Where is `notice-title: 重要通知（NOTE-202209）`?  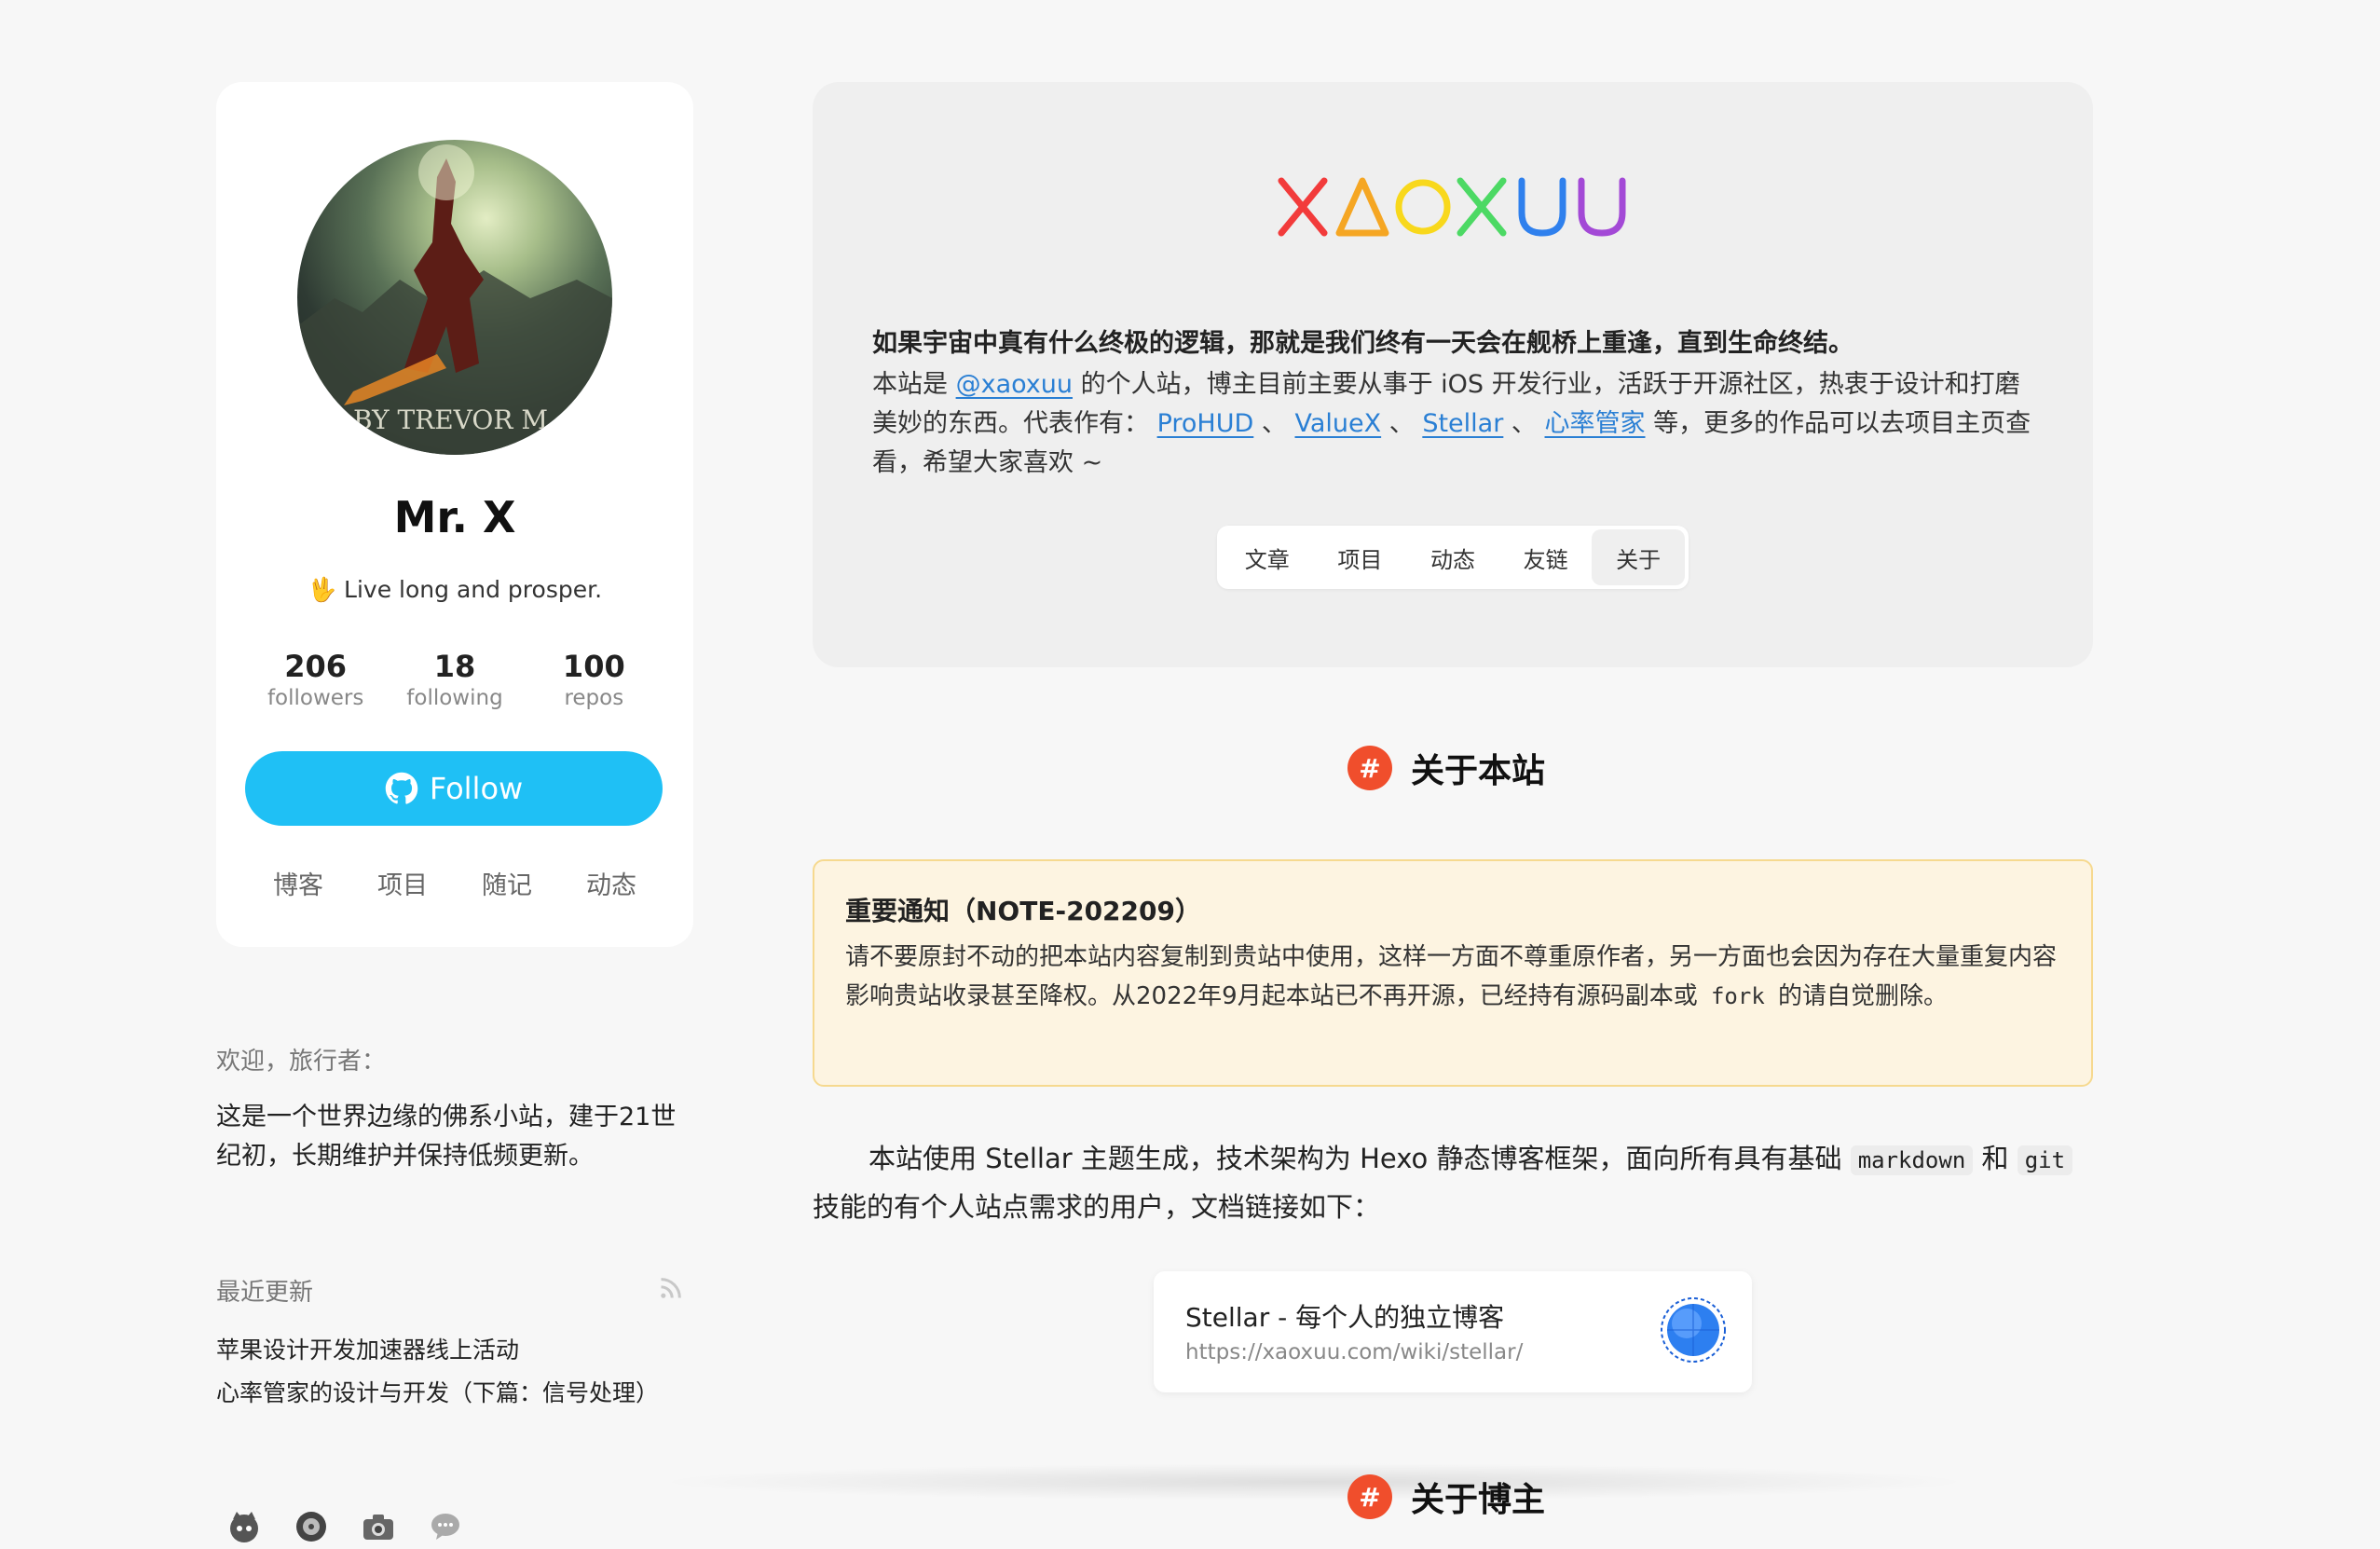 notice-title: 重要通知（NOTE-202209） is located at coordinates (1023, 911).